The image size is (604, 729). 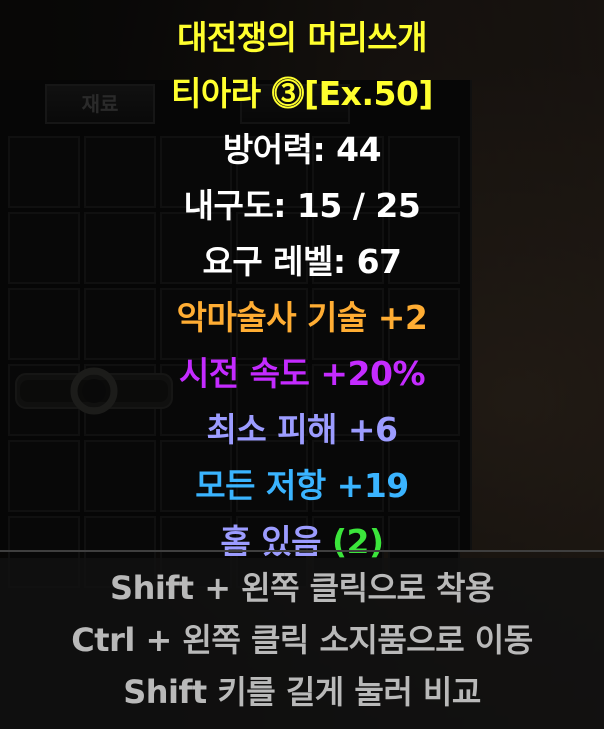 What do you see at coordinates (302, 640) in the screenshot?
I see `hint-move-to-inventory: Ctrl + 왼쪽 클릭 소지품으로 이동` at bounding box center [302, 640].